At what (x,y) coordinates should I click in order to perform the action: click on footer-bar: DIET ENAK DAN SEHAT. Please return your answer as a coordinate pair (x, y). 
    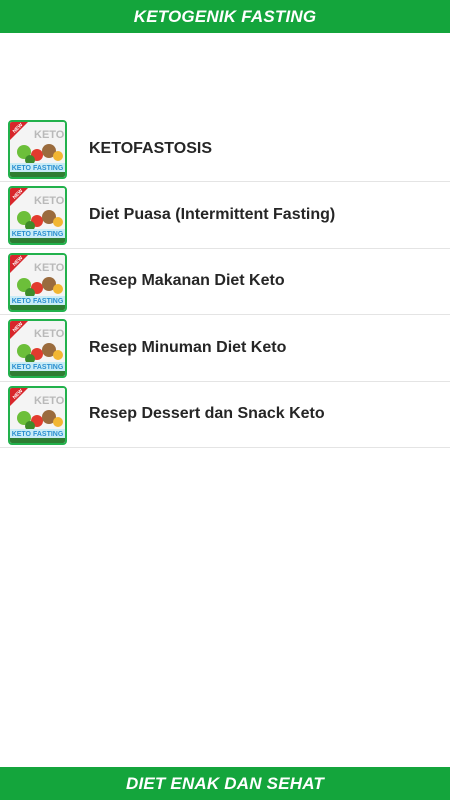
    Looking at the image, I should click on (225, 783).